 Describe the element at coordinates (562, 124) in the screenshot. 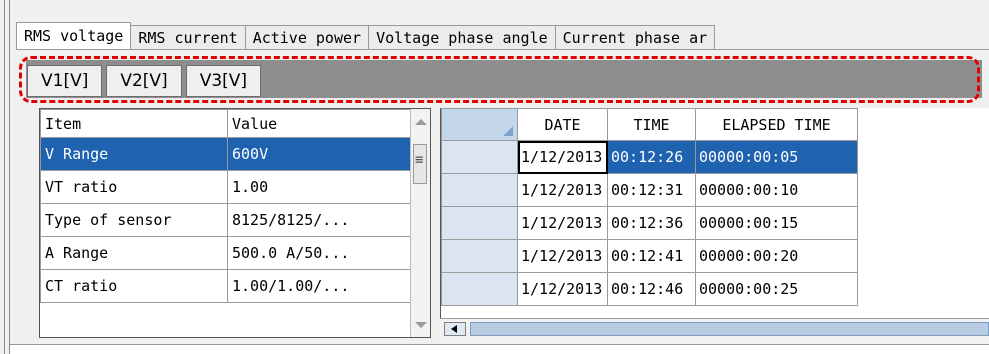

I see `date-column-header: DATE` at that location.